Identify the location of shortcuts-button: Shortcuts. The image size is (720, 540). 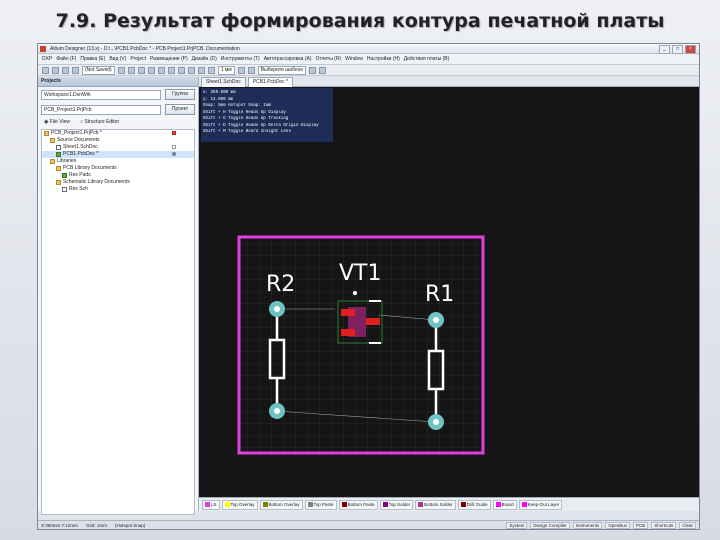
(664, 525).